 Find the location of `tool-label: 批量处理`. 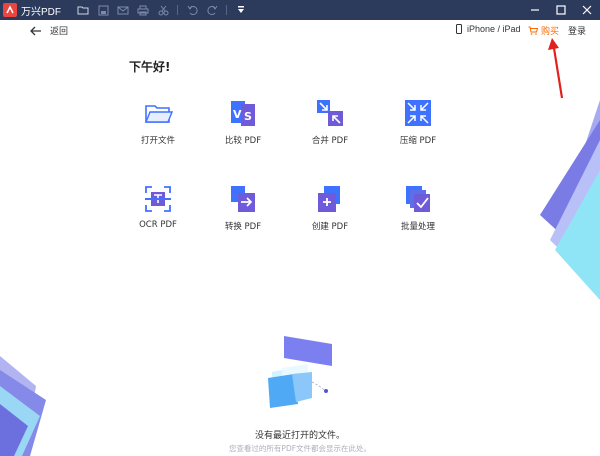

tool-label: 批量处理 is located at coordinates (417, 227).